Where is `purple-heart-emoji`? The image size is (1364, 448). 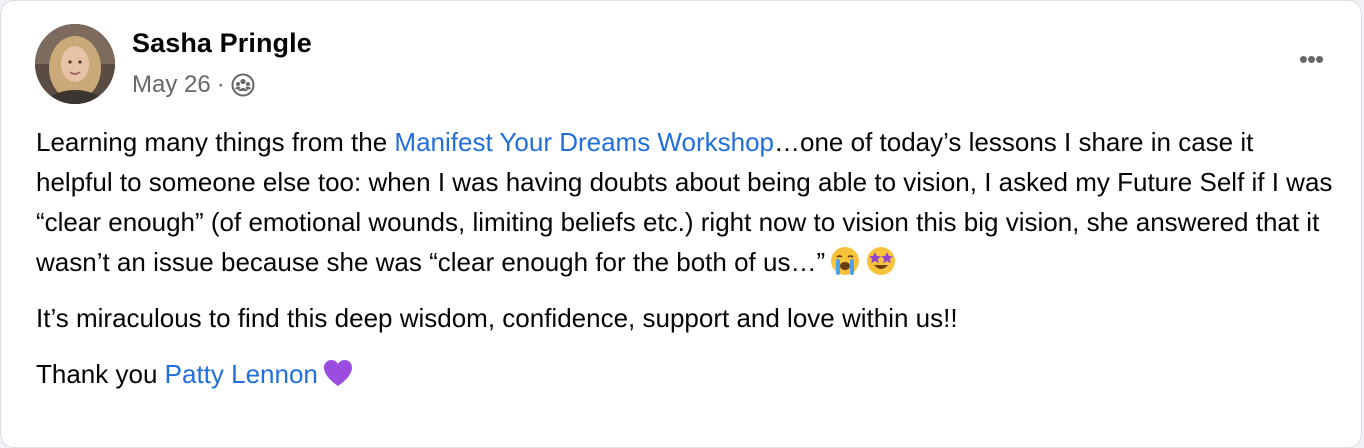 purple-heart-emoji is located at coordinates (337, 373).